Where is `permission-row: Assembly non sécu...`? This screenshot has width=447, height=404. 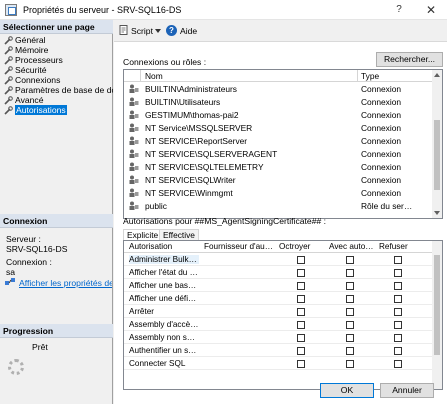
permission-row: Assembly non sécu... is located at coordinates (279, 338).